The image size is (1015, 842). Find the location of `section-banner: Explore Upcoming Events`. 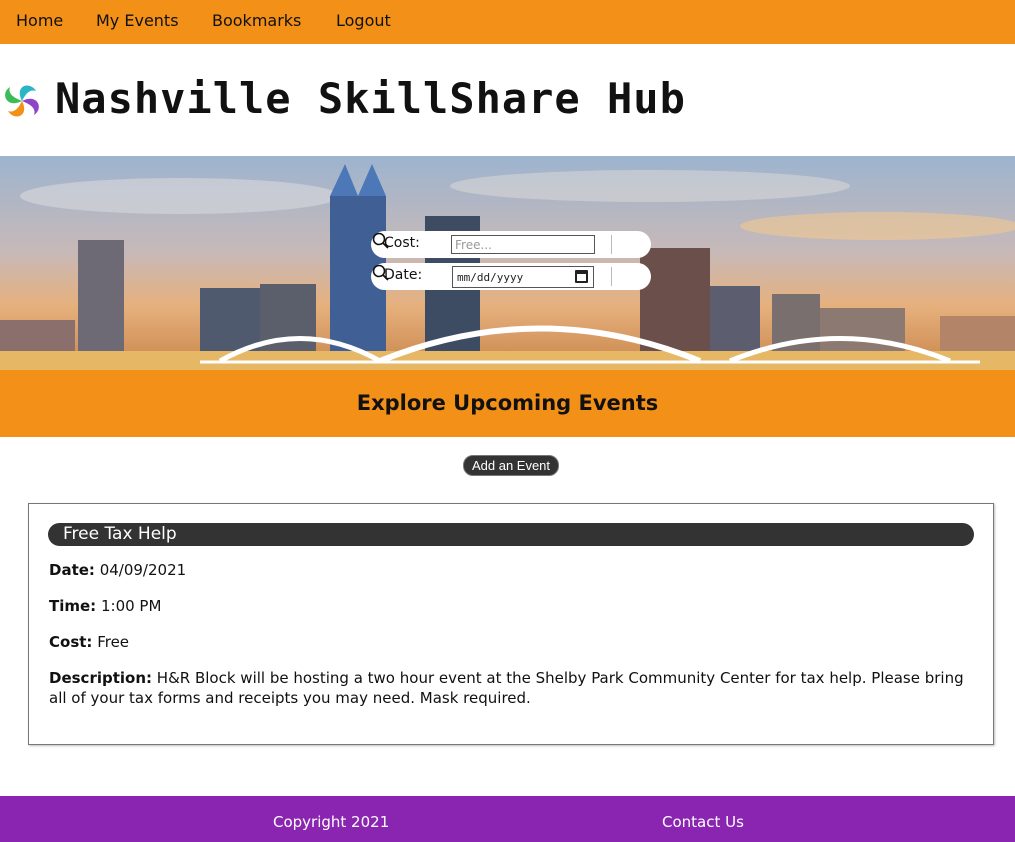

section-banner: Explore Upcoming Events is located at coordinates (507, 403).